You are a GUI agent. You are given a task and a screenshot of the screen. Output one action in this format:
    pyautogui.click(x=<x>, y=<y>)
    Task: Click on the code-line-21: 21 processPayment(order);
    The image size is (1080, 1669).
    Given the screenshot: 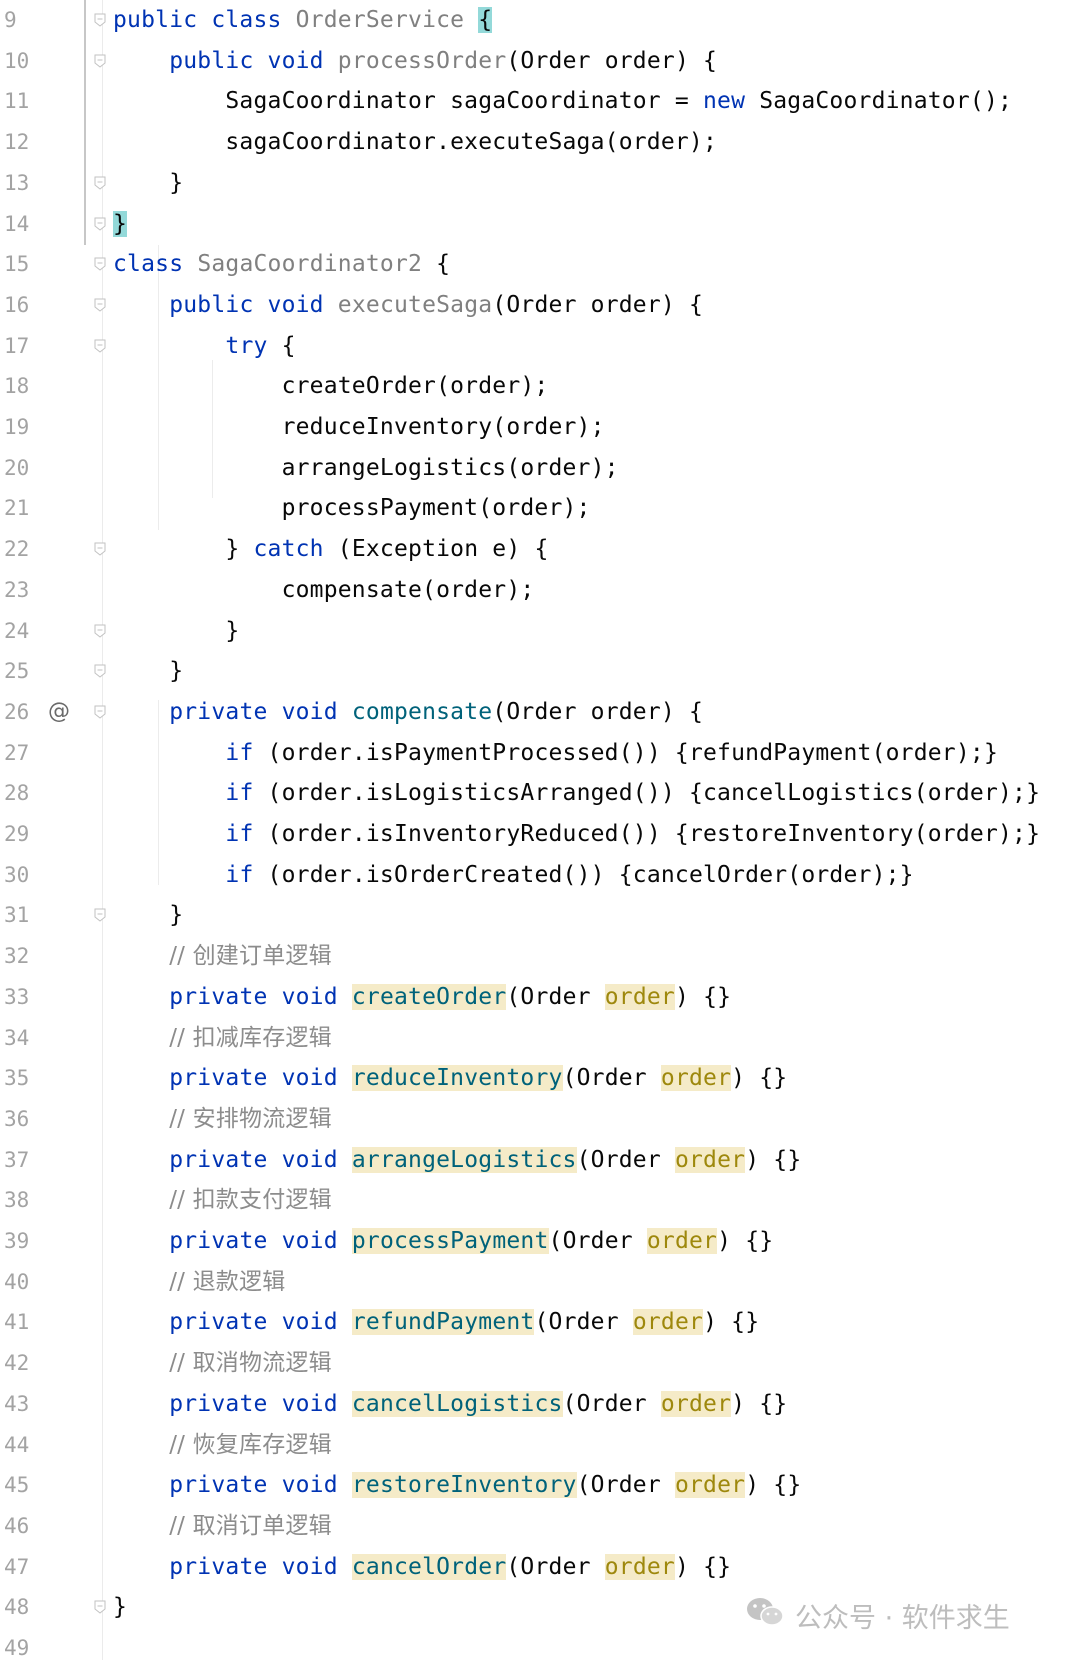 What is the action you would take?
    pyautogui.click(x=540, y=508)
    